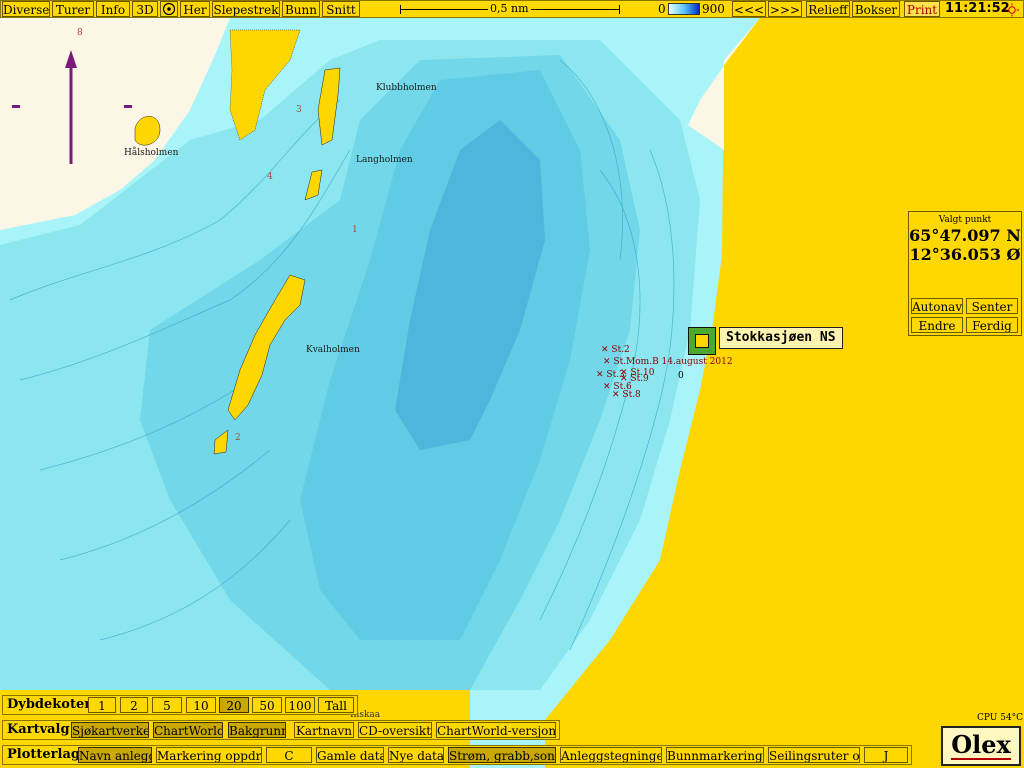  I want to click on navn-anlegg-button: Navn anlegg, so click(115, 755).